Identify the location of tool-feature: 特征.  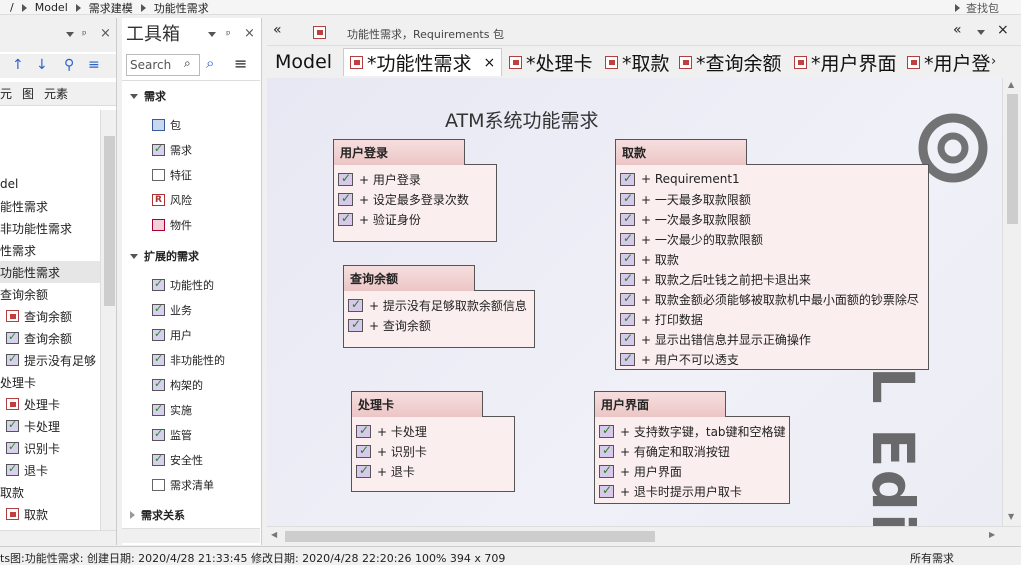
(172, 175).